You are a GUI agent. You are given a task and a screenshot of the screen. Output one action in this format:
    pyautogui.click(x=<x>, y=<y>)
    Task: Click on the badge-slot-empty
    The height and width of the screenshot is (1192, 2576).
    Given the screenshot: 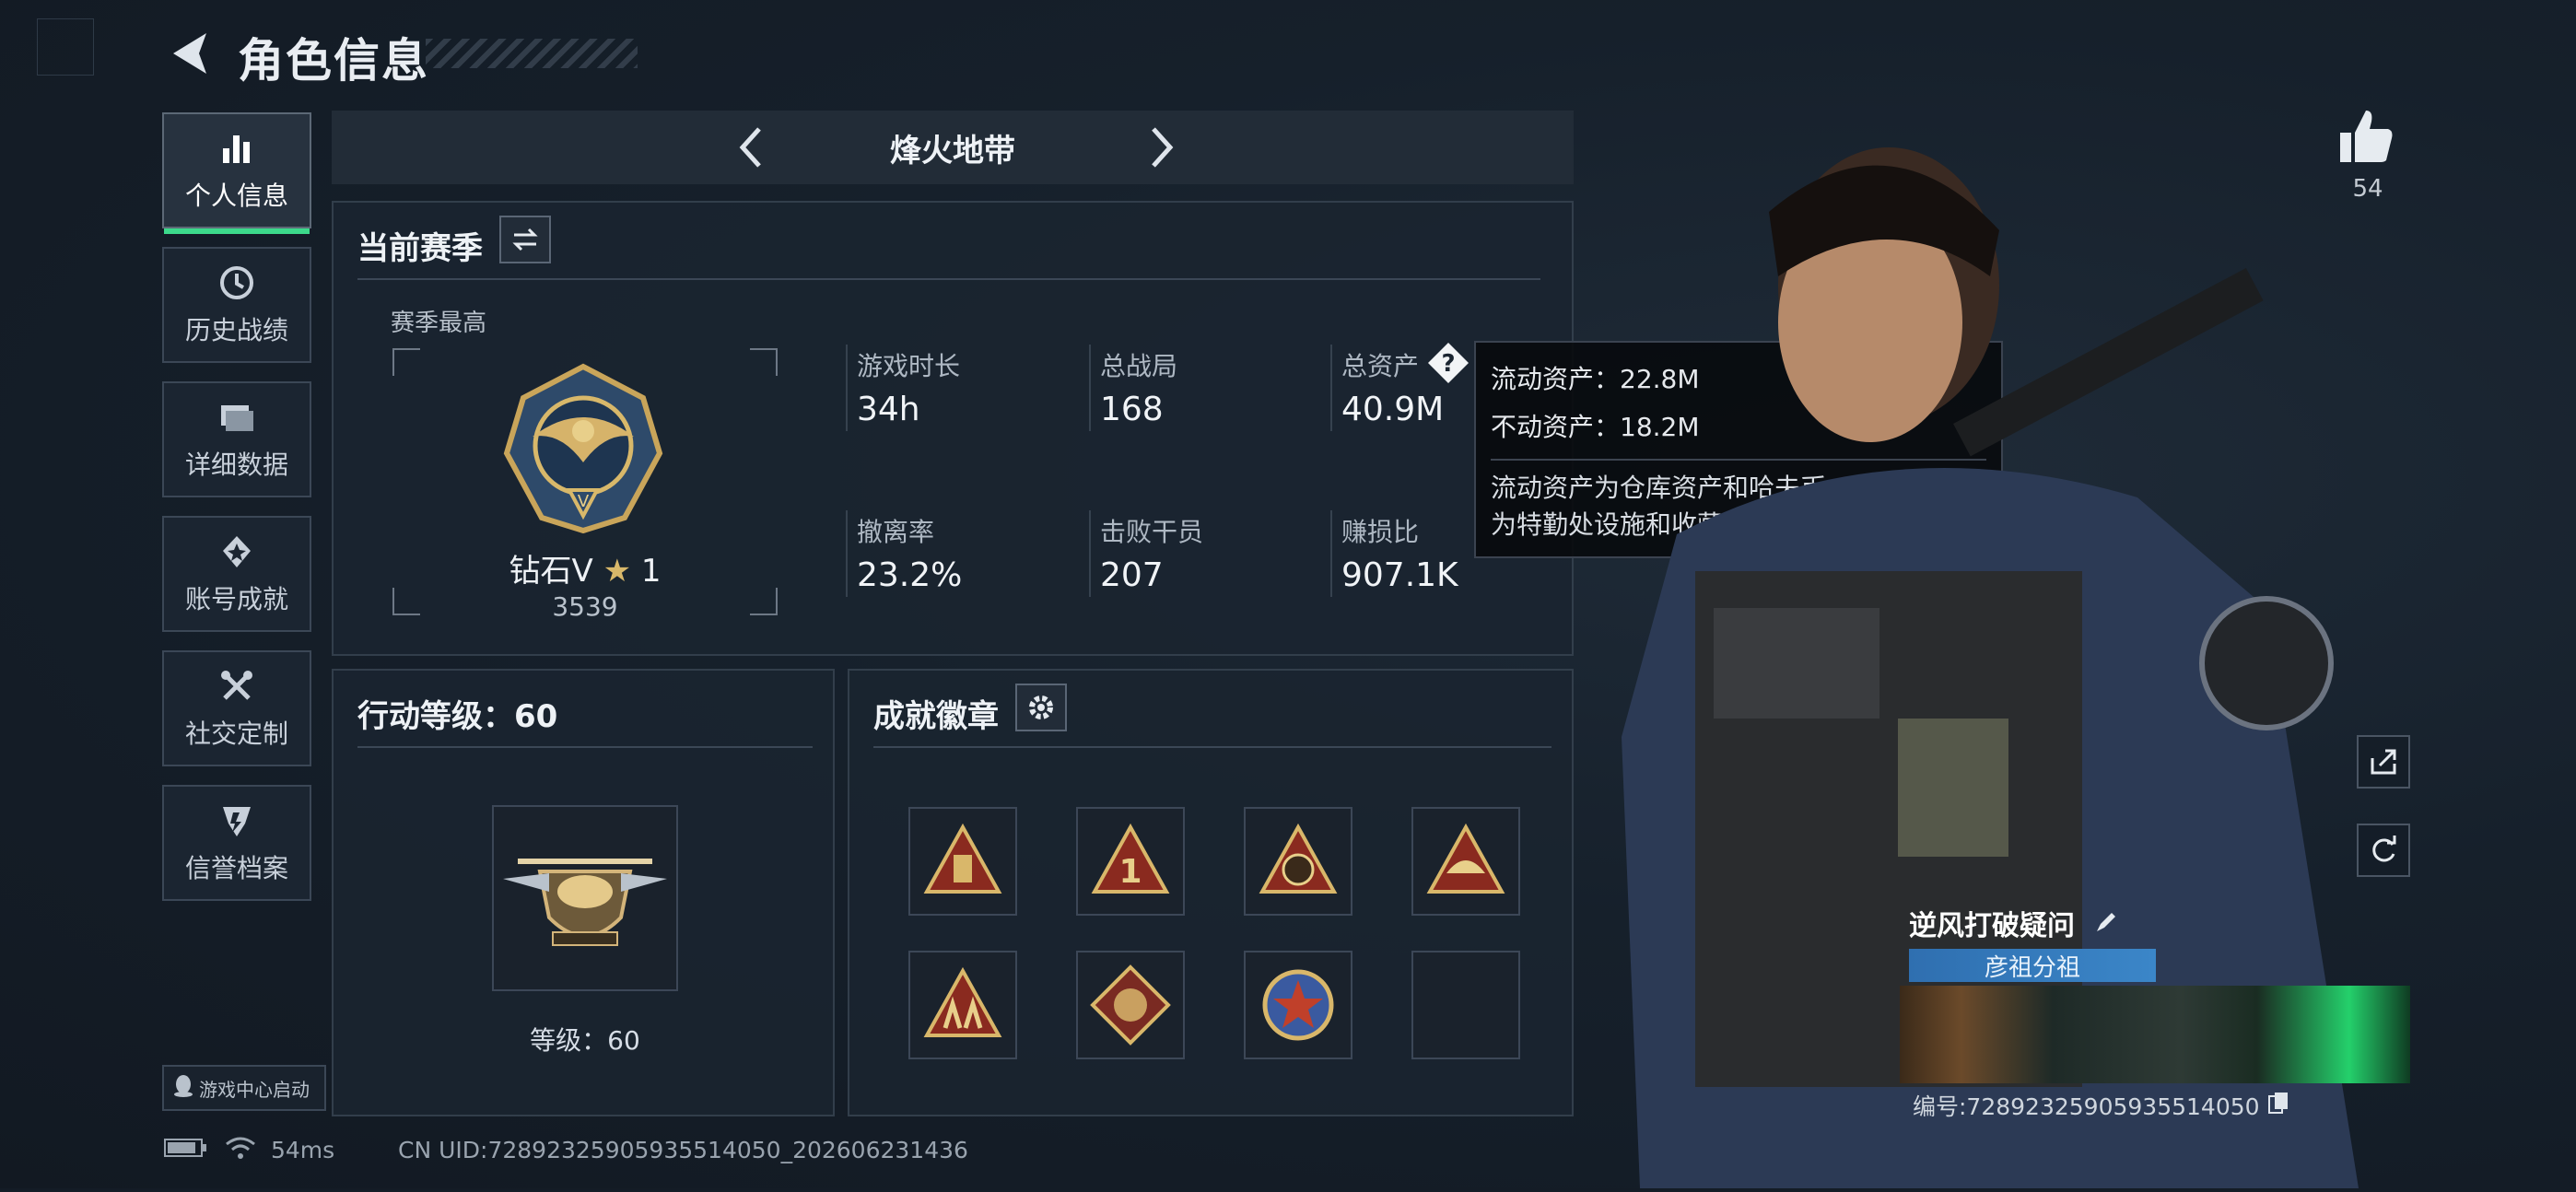 What is the action you would take?
    pyautogui.click(x=1465, y=1005)
    